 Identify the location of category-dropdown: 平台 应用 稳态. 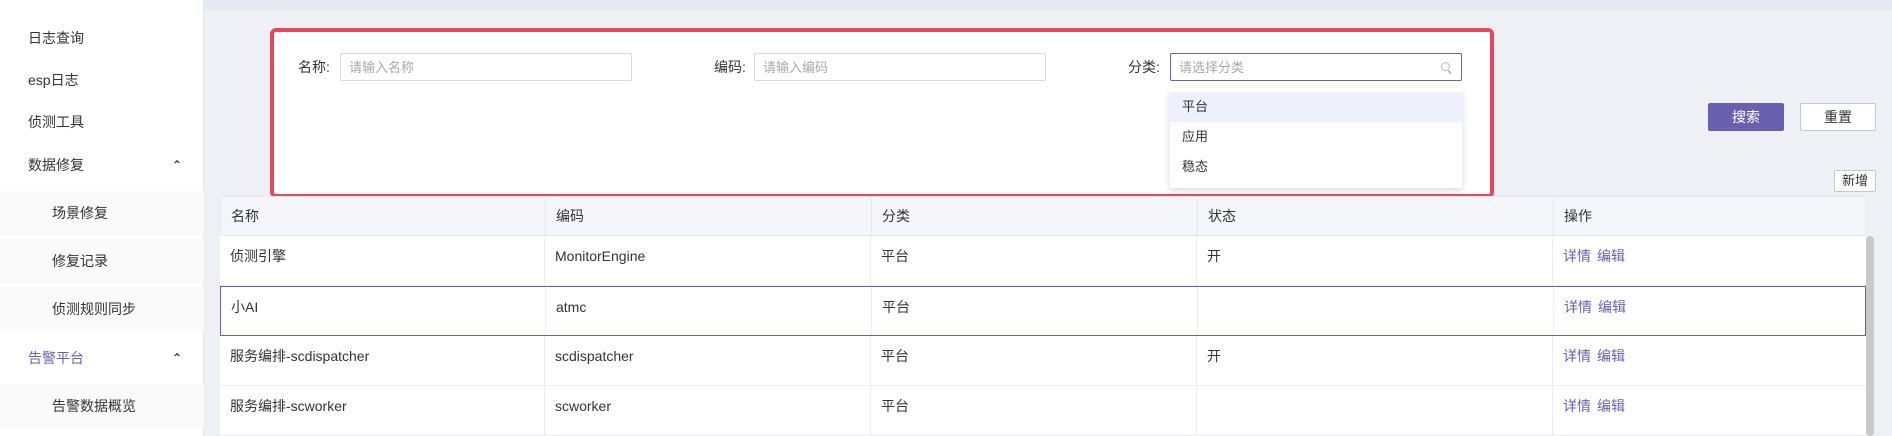
(1316, 138).